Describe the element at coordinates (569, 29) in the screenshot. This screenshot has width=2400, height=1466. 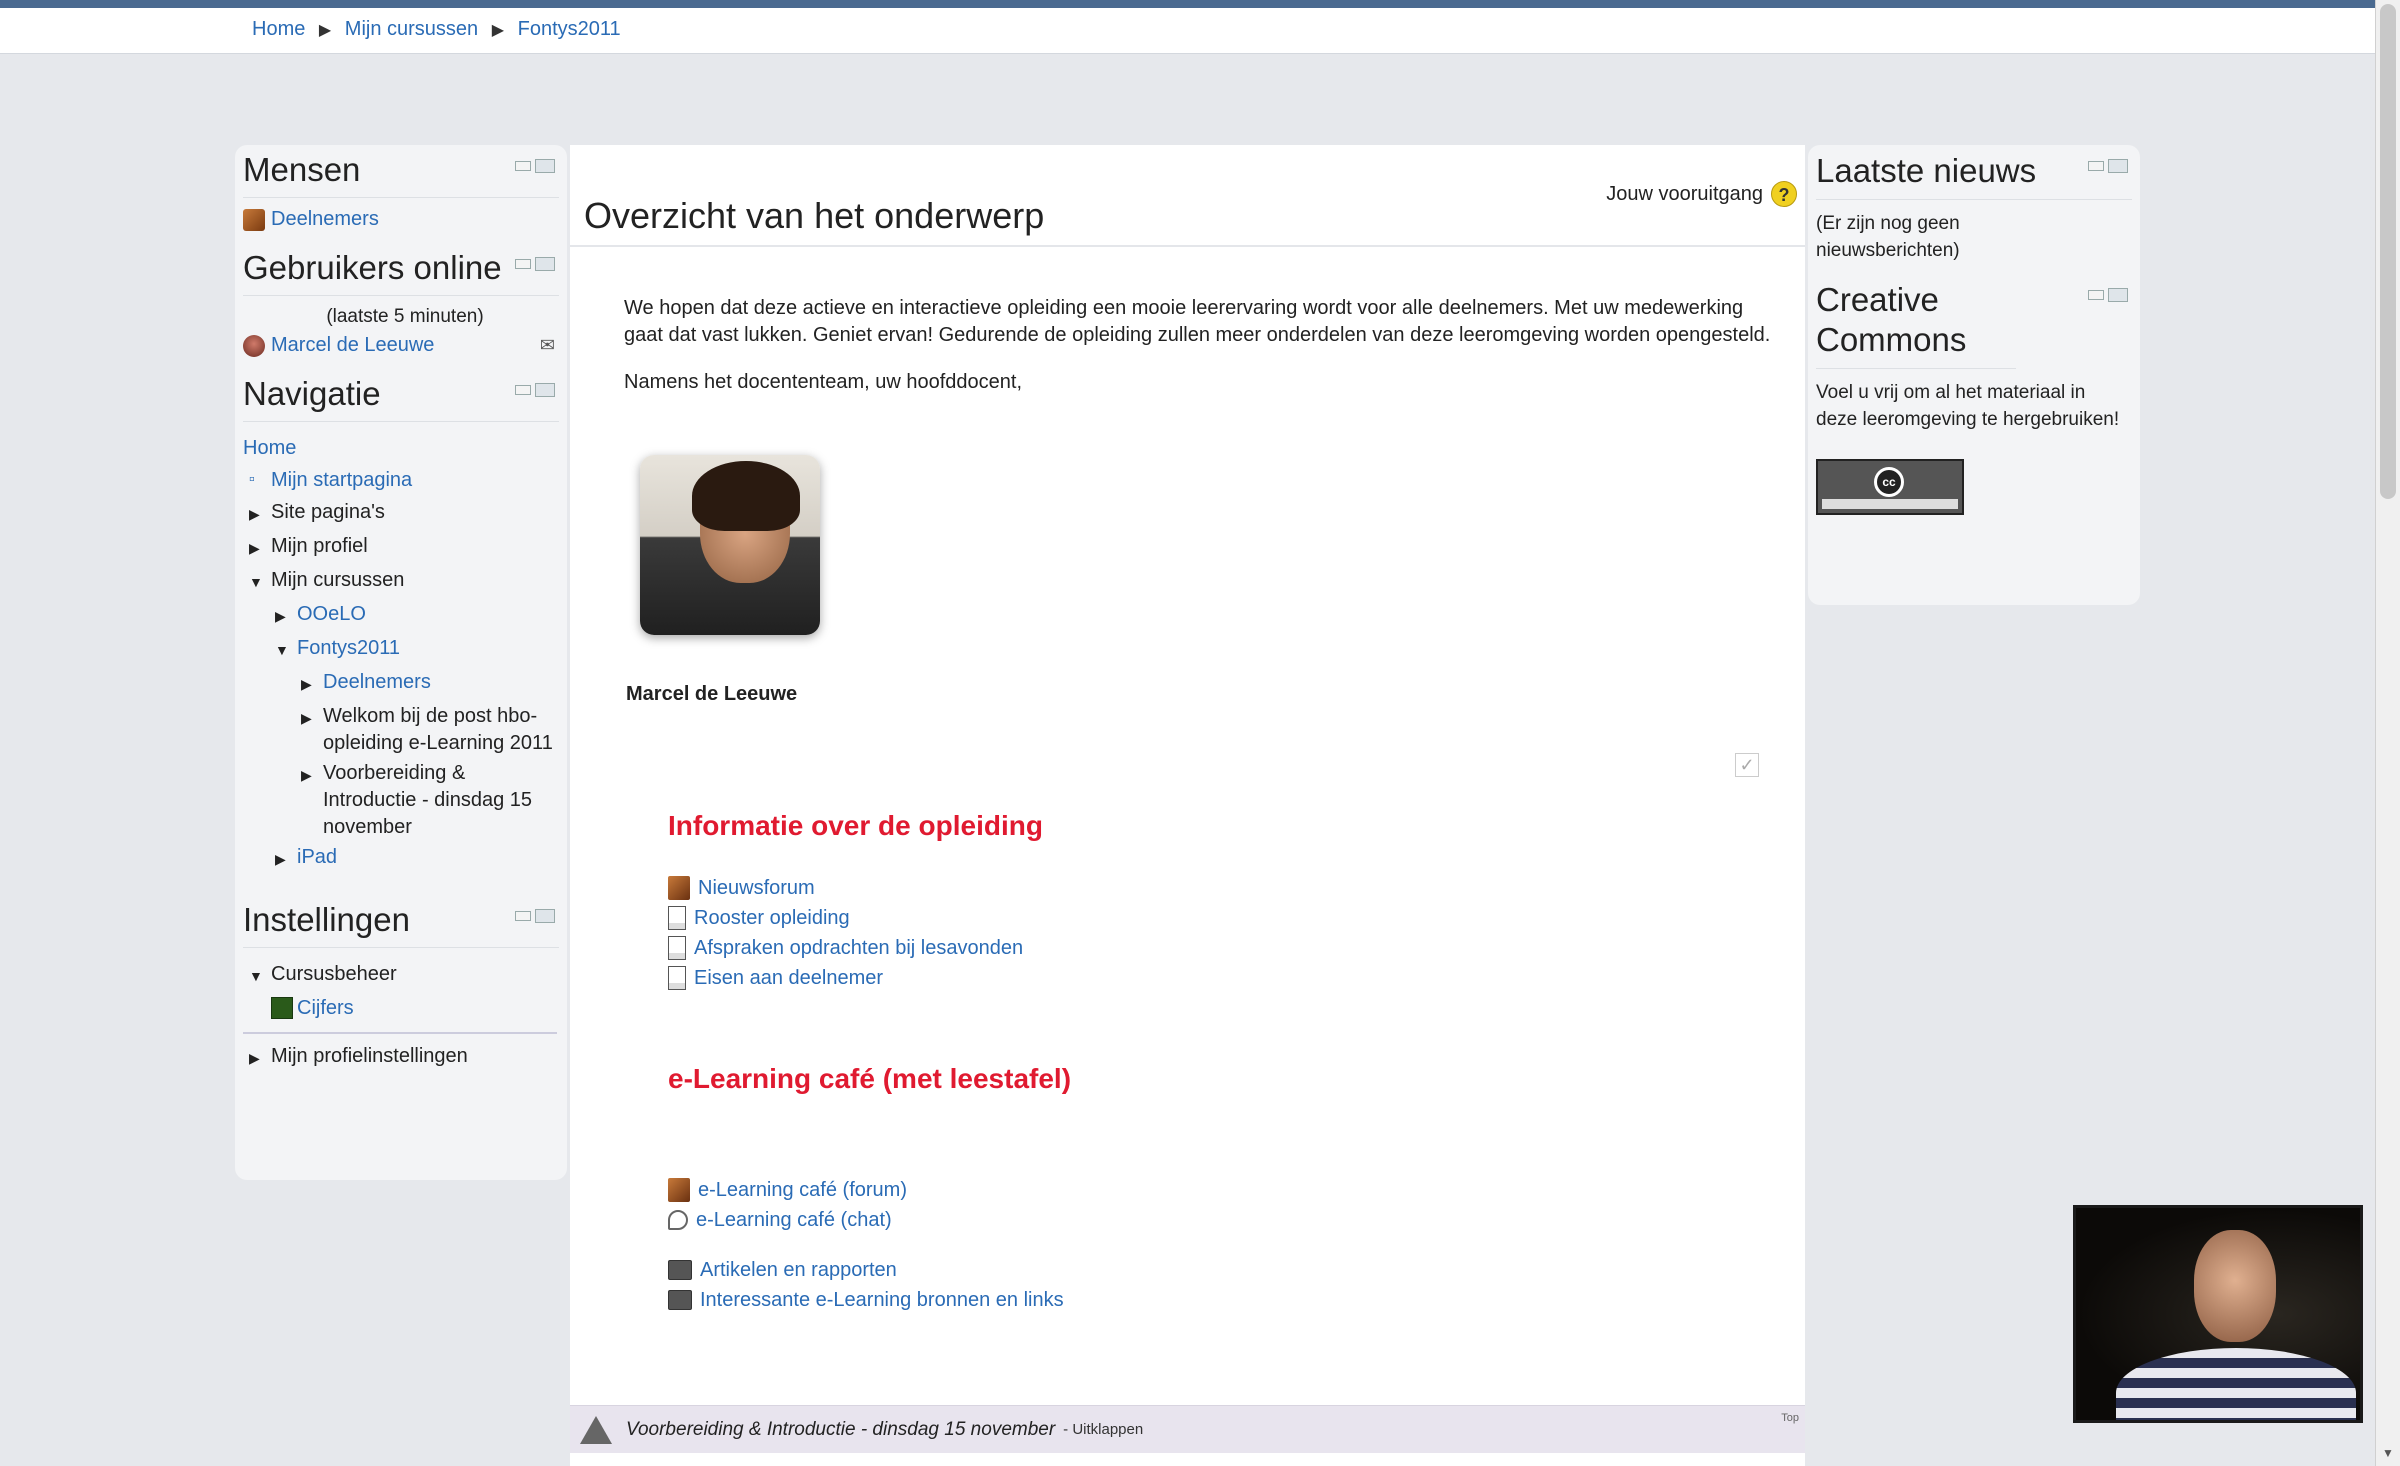
I see `breadcrumb-course: Fontys2011` at that location.